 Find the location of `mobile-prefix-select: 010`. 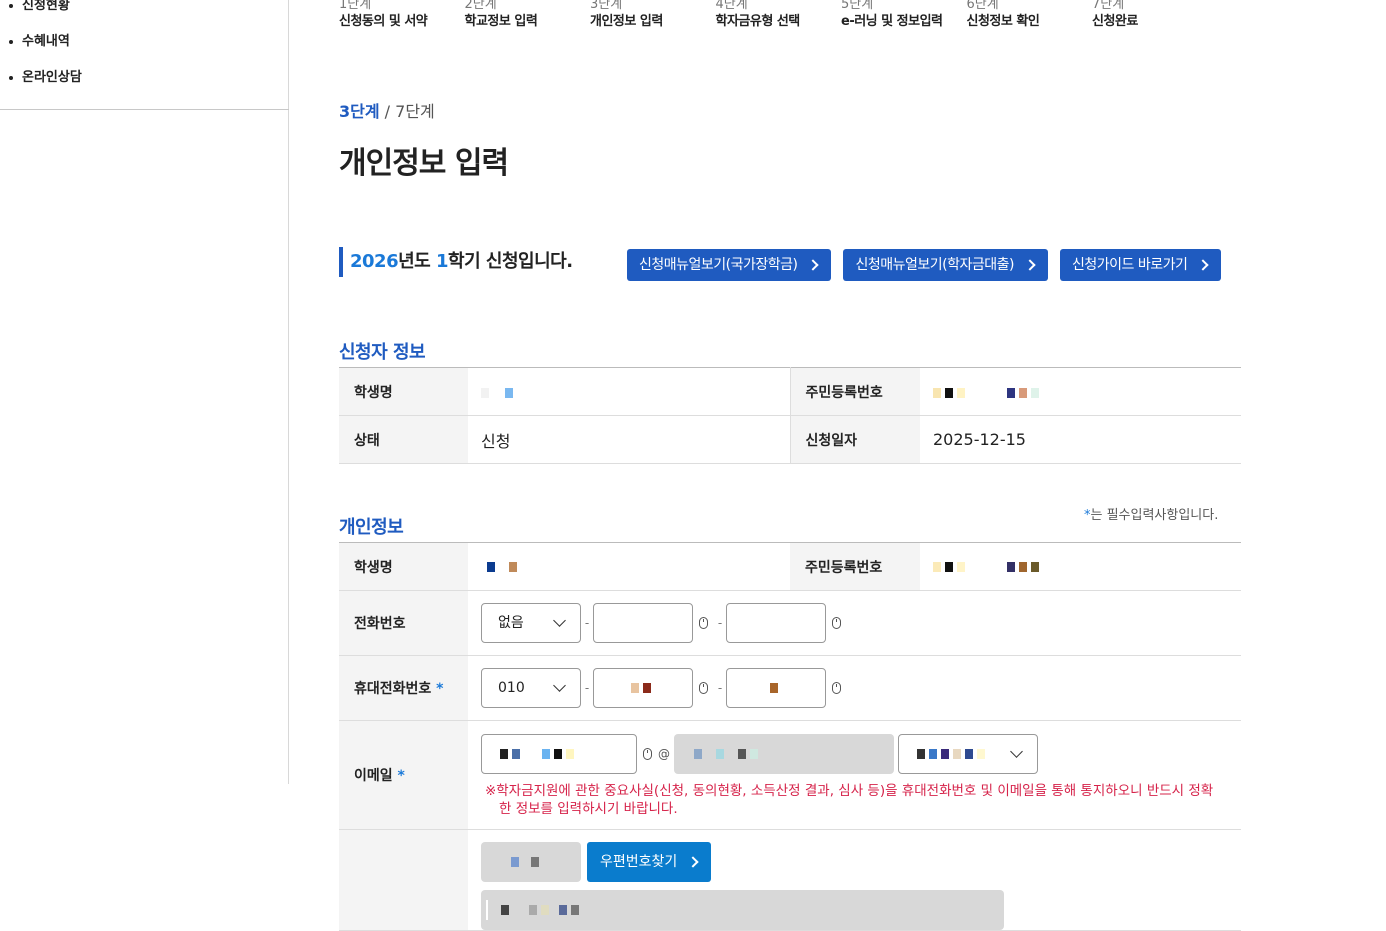

mobile-prefix-select: 010 is located at coordinates (531, 688).